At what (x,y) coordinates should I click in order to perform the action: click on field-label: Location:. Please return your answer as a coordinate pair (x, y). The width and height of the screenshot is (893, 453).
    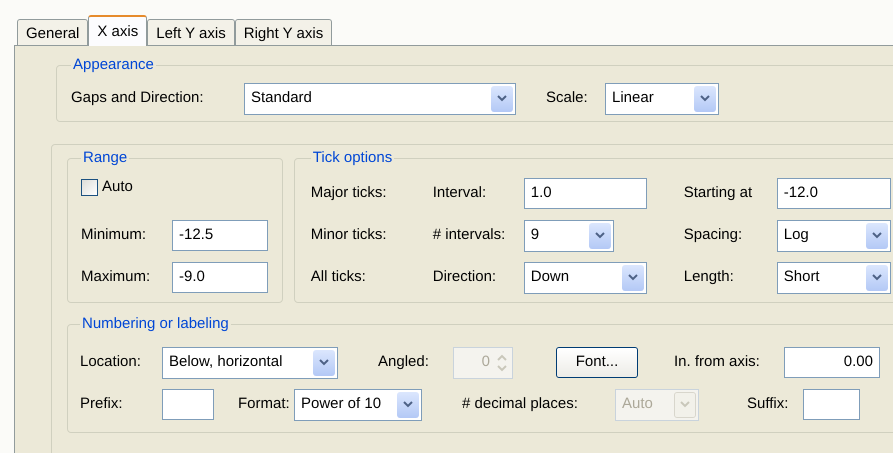
    Looking at the image, I should click on (111, 362).